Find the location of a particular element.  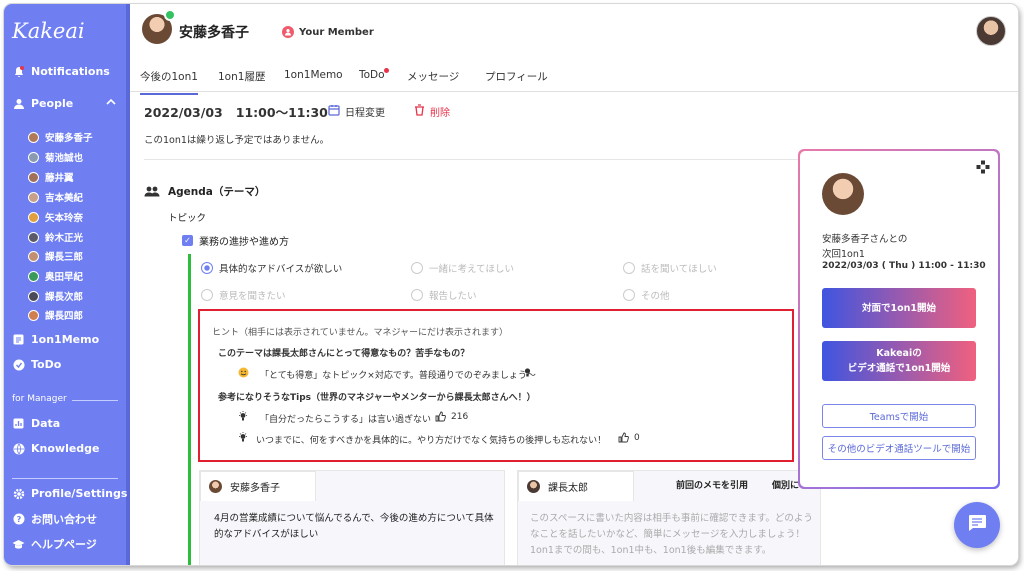

sidebar-item-todo: ToDo is located at coordinates (36, 364).